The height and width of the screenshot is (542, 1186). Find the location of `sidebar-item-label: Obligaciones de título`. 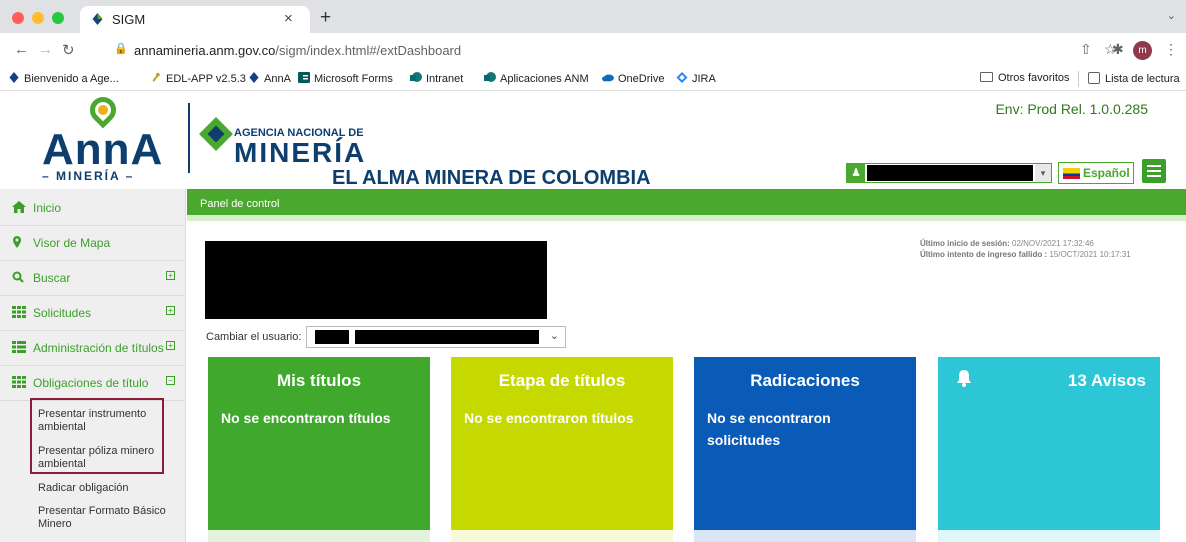

sidebar-item-label: Obligaciones de título is located at coordinates (91, 383).